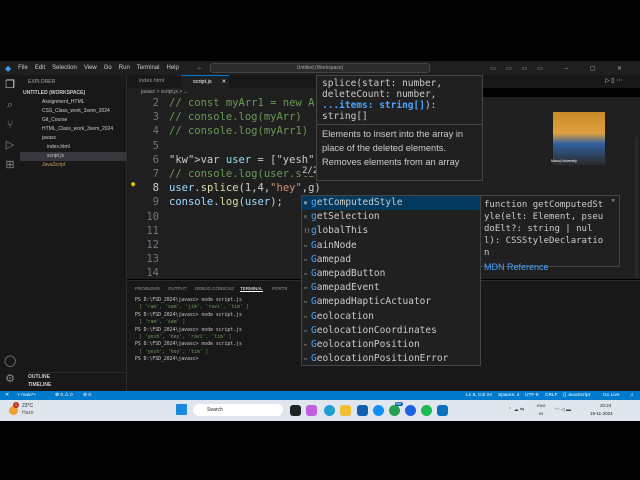 This screenshot has width=640, height=480. I want to click on scrollbar, so click(636, 207).